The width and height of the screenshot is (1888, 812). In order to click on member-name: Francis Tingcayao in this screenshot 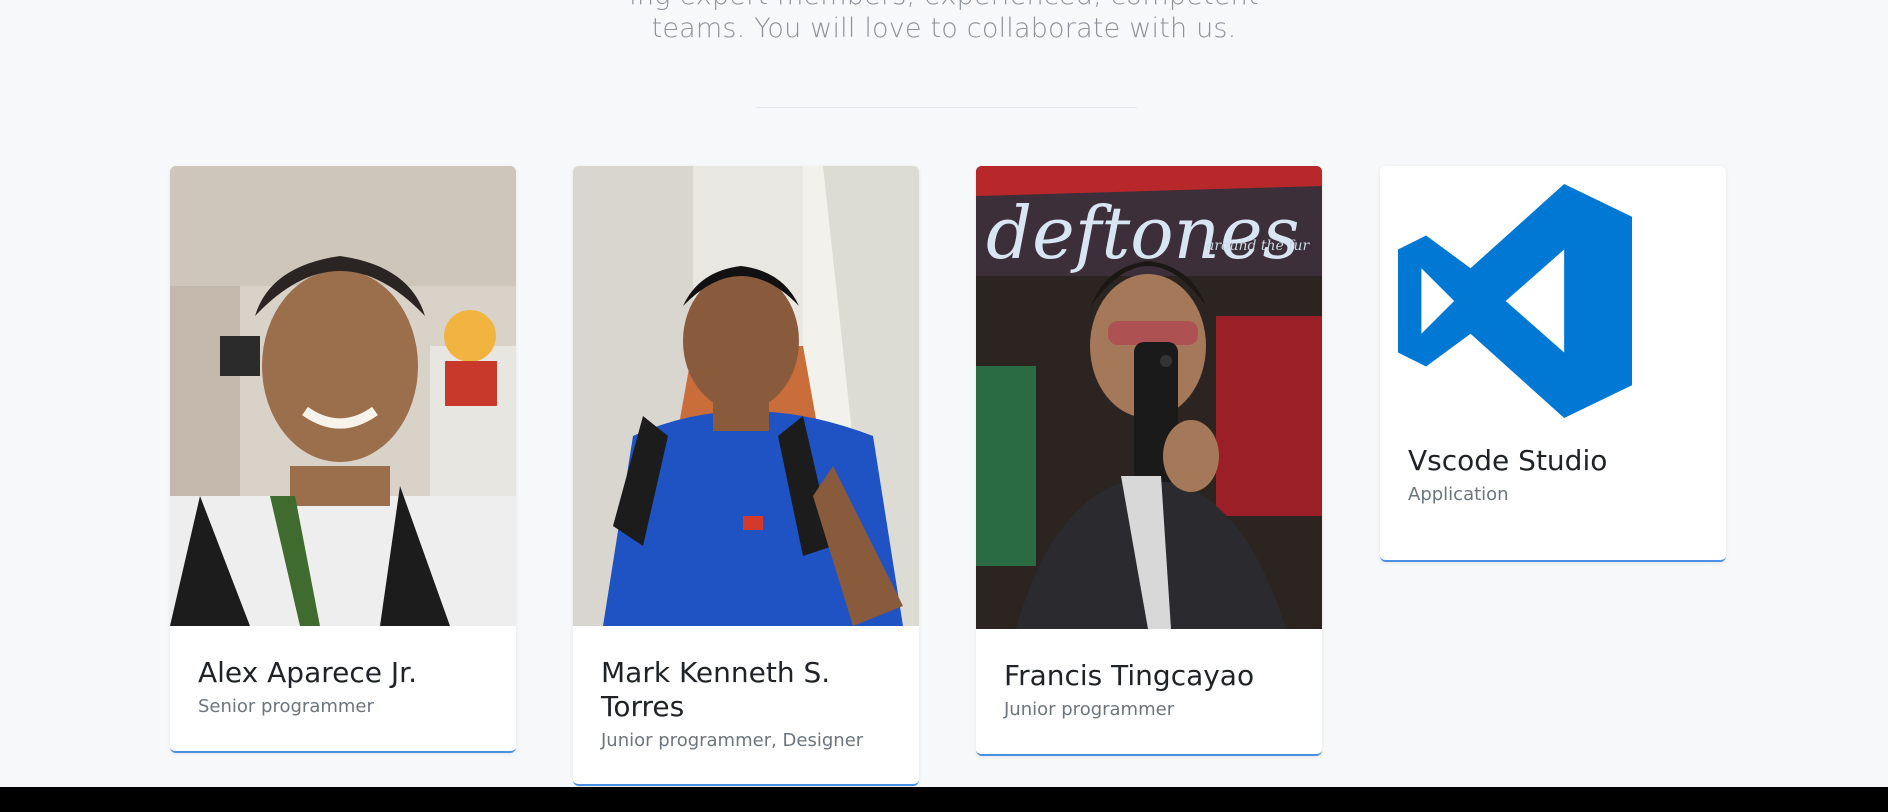, I will do `click(1129, 675)`.